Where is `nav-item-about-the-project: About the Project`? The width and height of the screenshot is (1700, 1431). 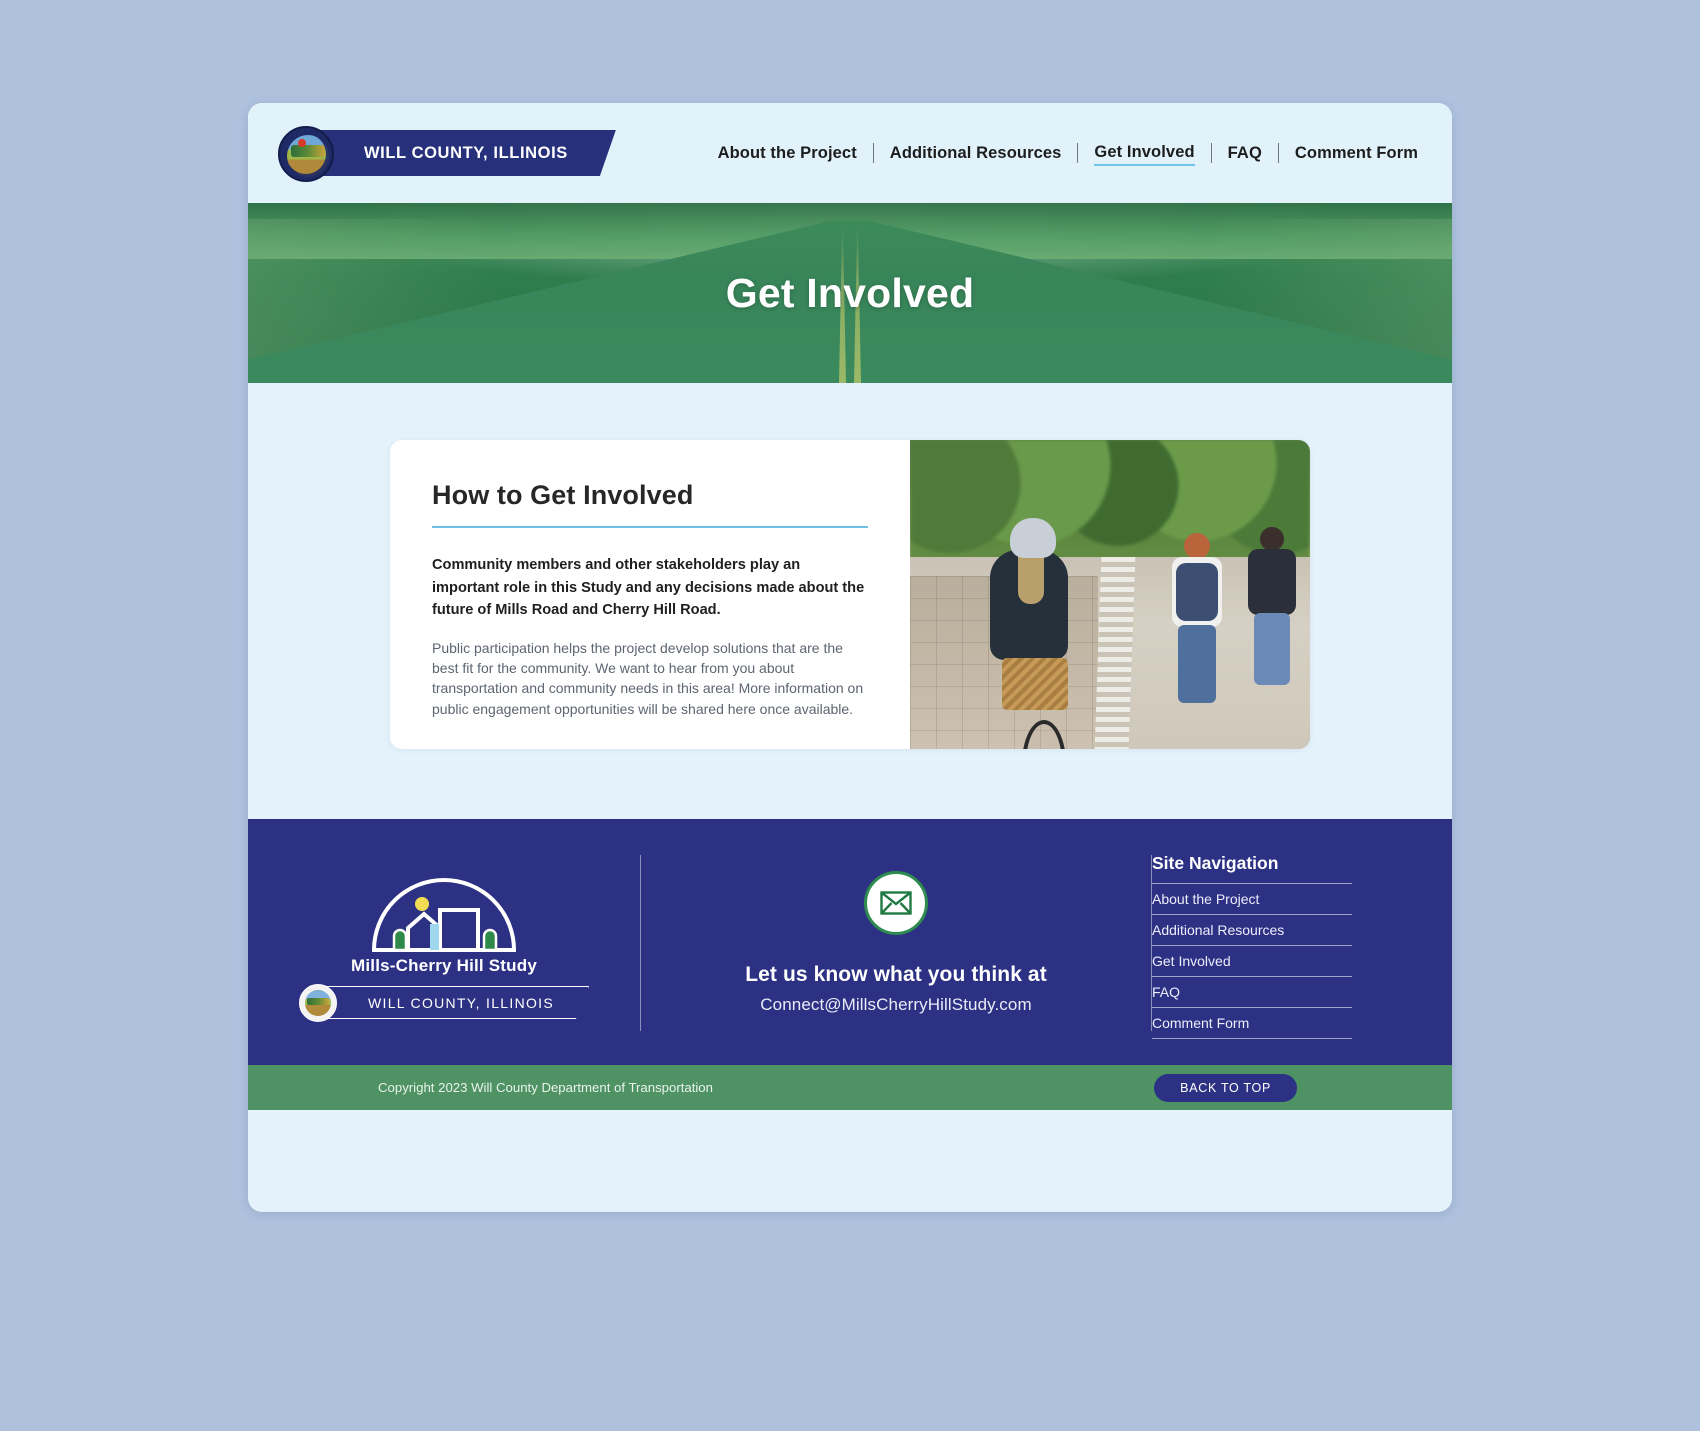 nav-item-about-the-project: About the Project is located at coordinates (787, 153).